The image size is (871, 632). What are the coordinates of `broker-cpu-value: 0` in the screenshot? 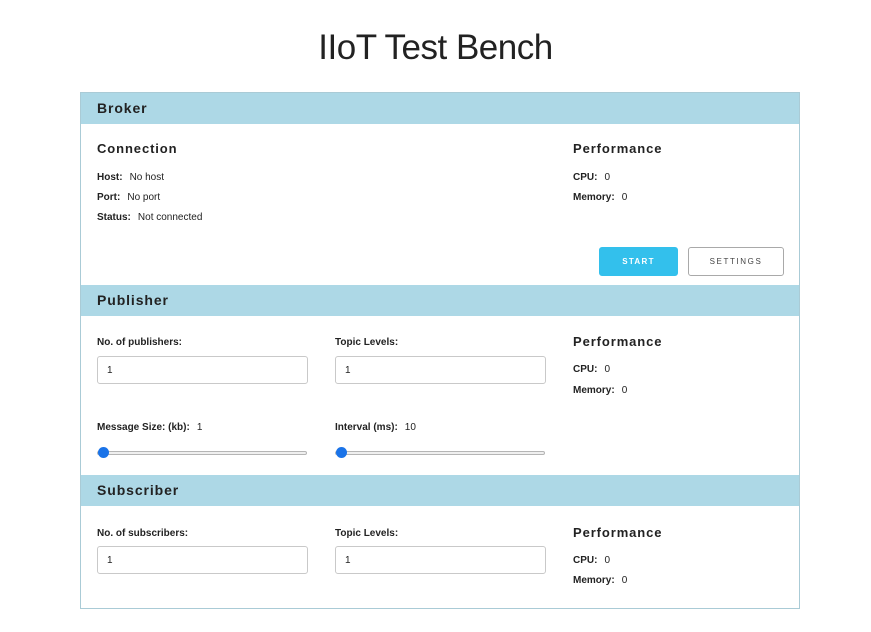 It's located at (607, 177).